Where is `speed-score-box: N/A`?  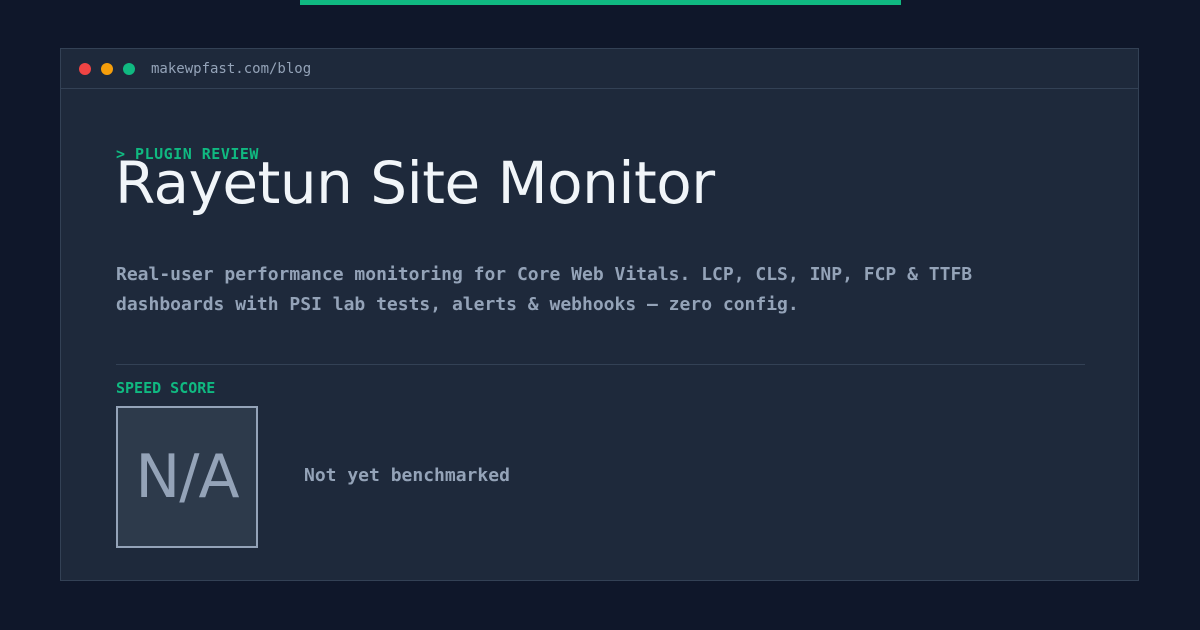
speed-score-box: N/A is located at coordinates (187, 477).